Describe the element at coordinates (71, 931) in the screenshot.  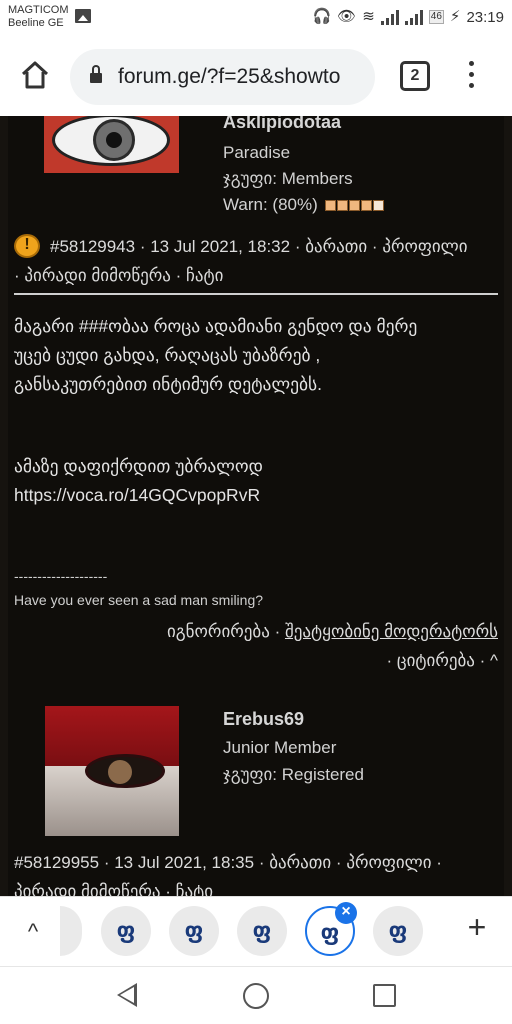
I see `tab-favicon` at that location.